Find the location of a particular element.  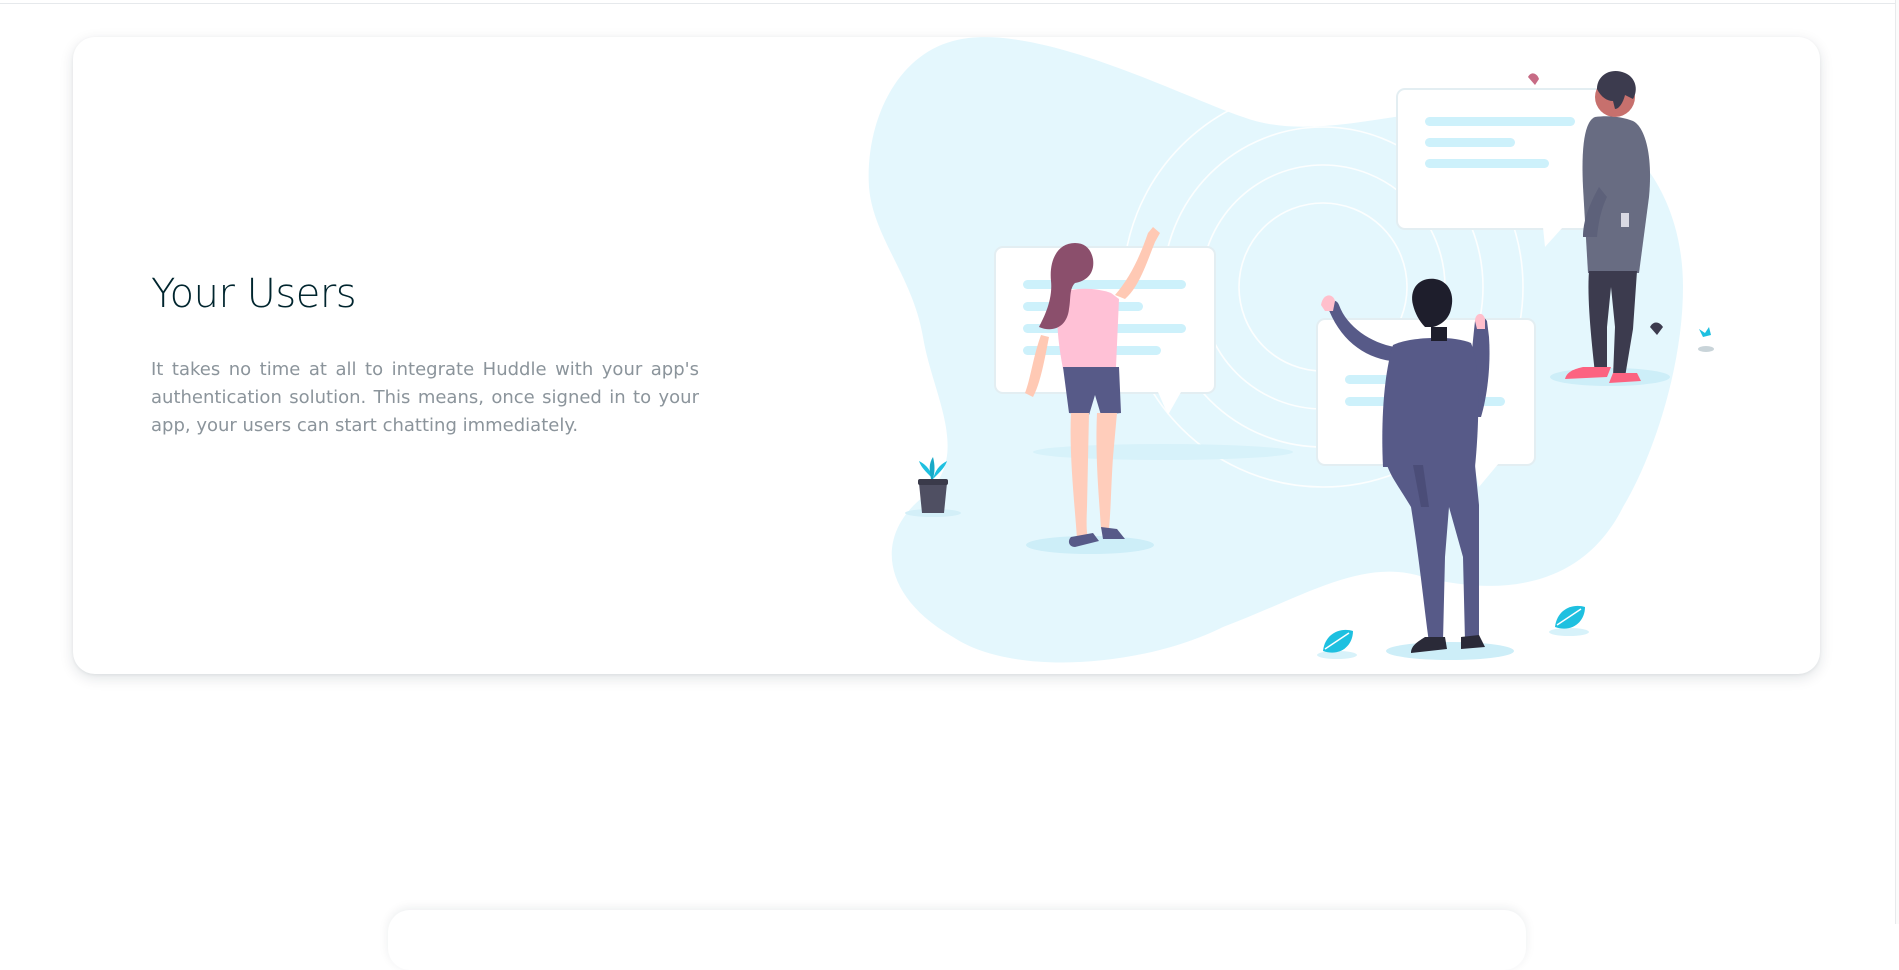

feature-title: Your Users is located at coordinates (254, 294).